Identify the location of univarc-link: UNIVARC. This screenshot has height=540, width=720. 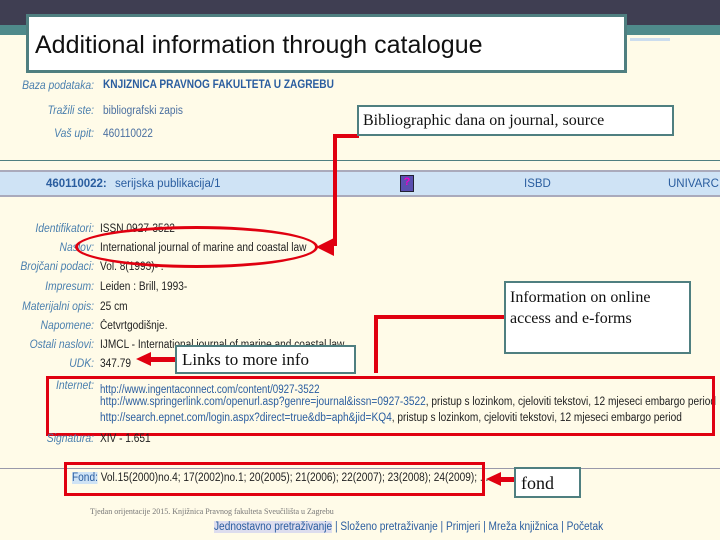
(693, 184).